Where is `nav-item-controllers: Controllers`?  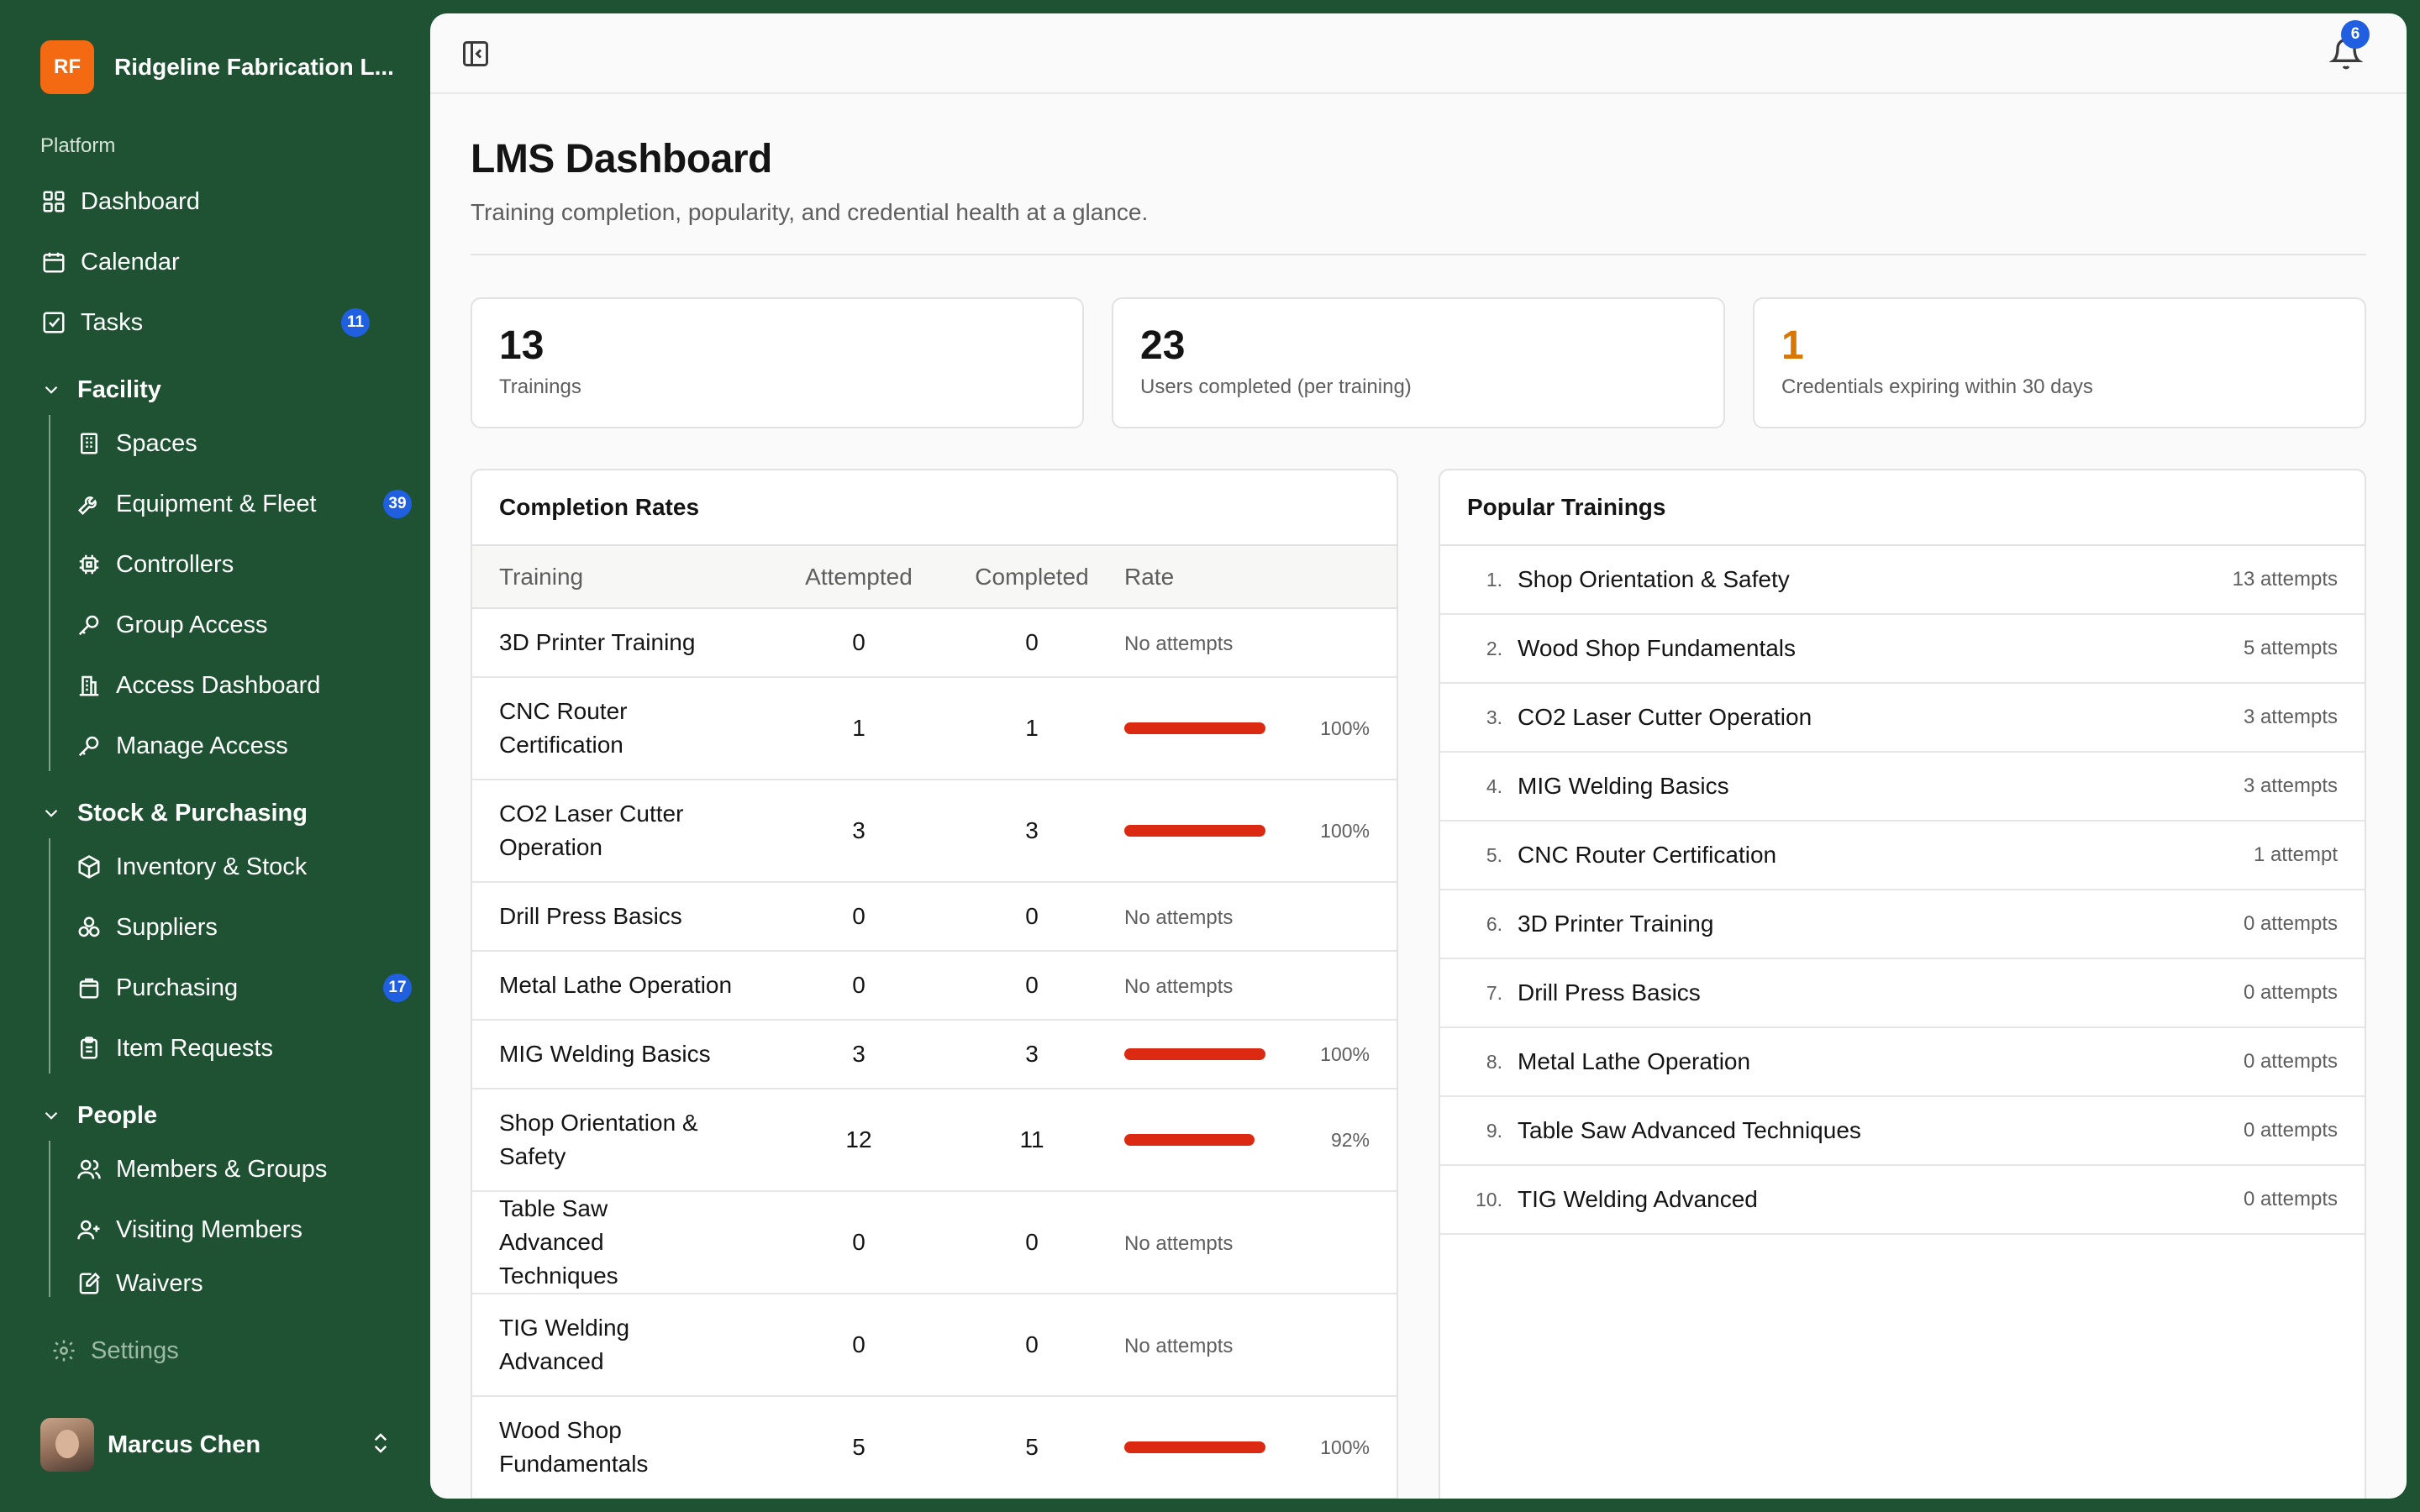 nav-item-controllers: Controllers is located at coordinates (244, 564).